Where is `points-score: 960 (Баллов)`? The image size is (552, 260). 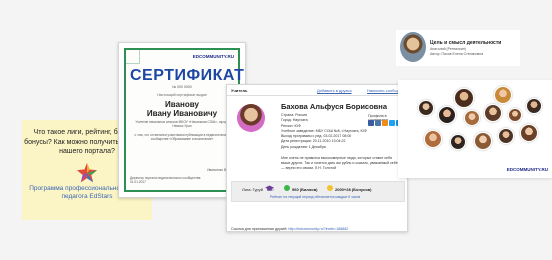 points-score: 960 (Баллов) is located at coordinates (305, 189).